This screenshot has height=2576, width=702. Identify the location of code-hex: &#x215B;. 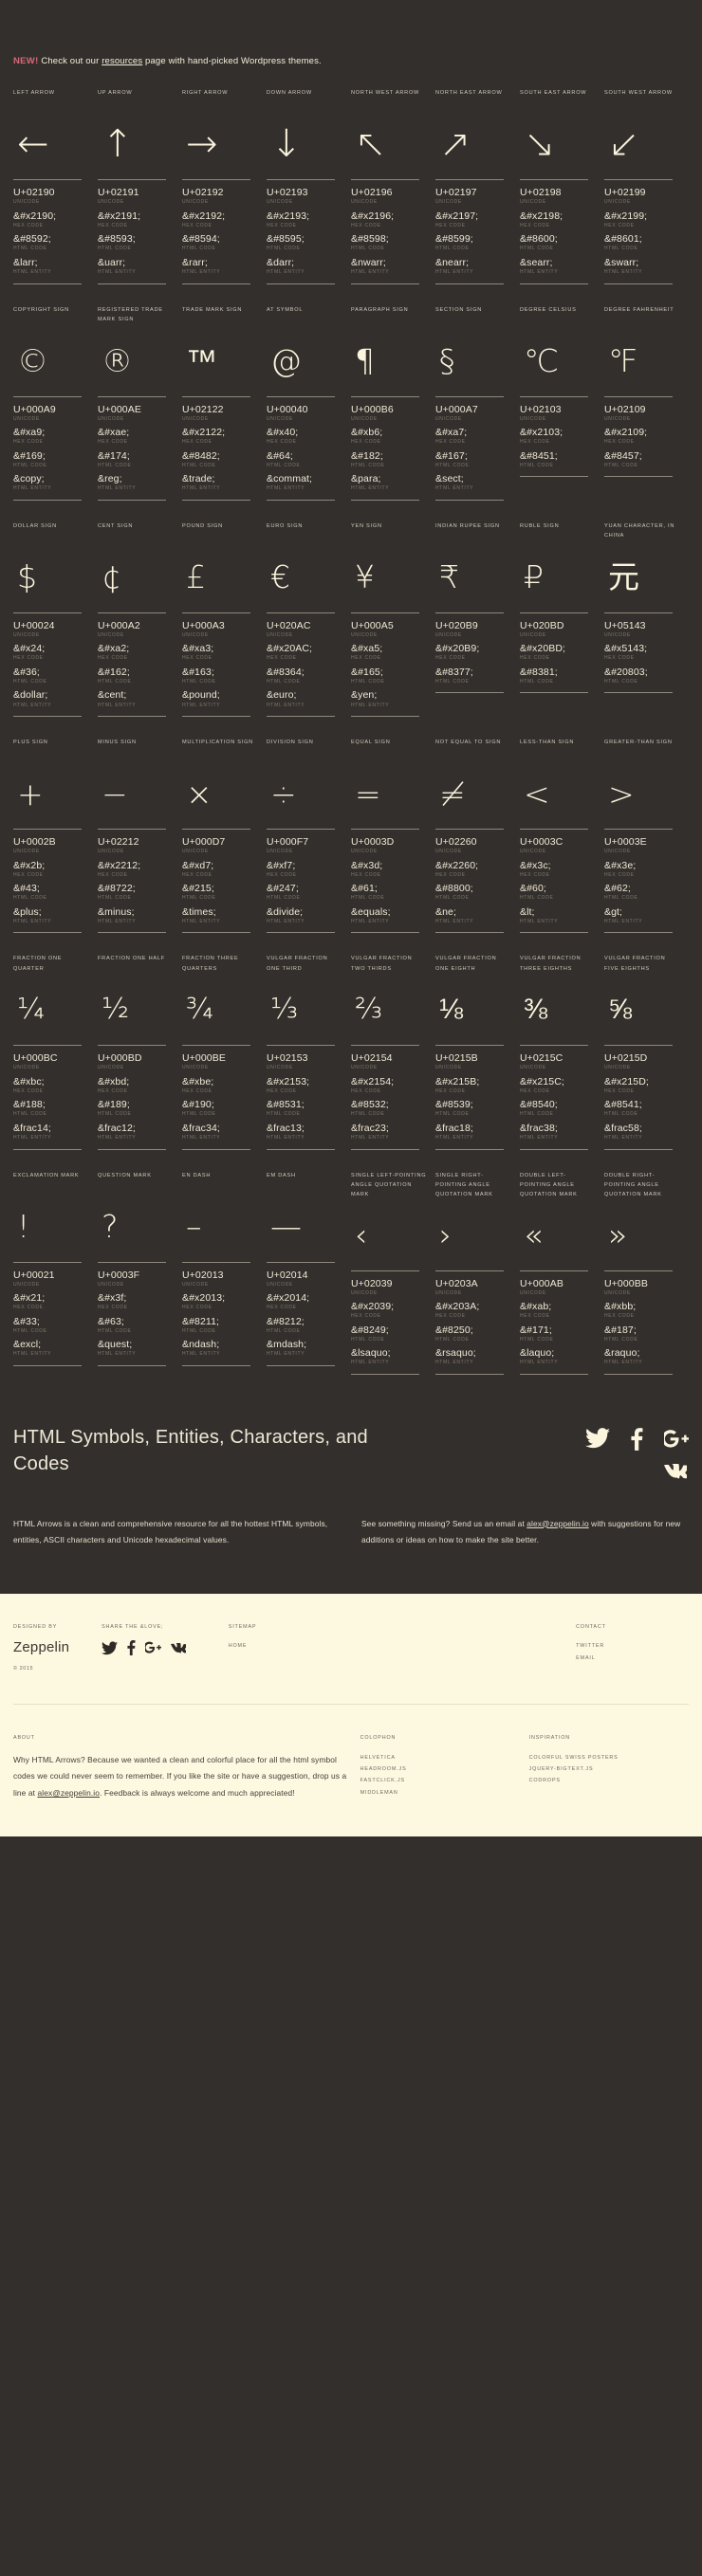
(473, 1081).